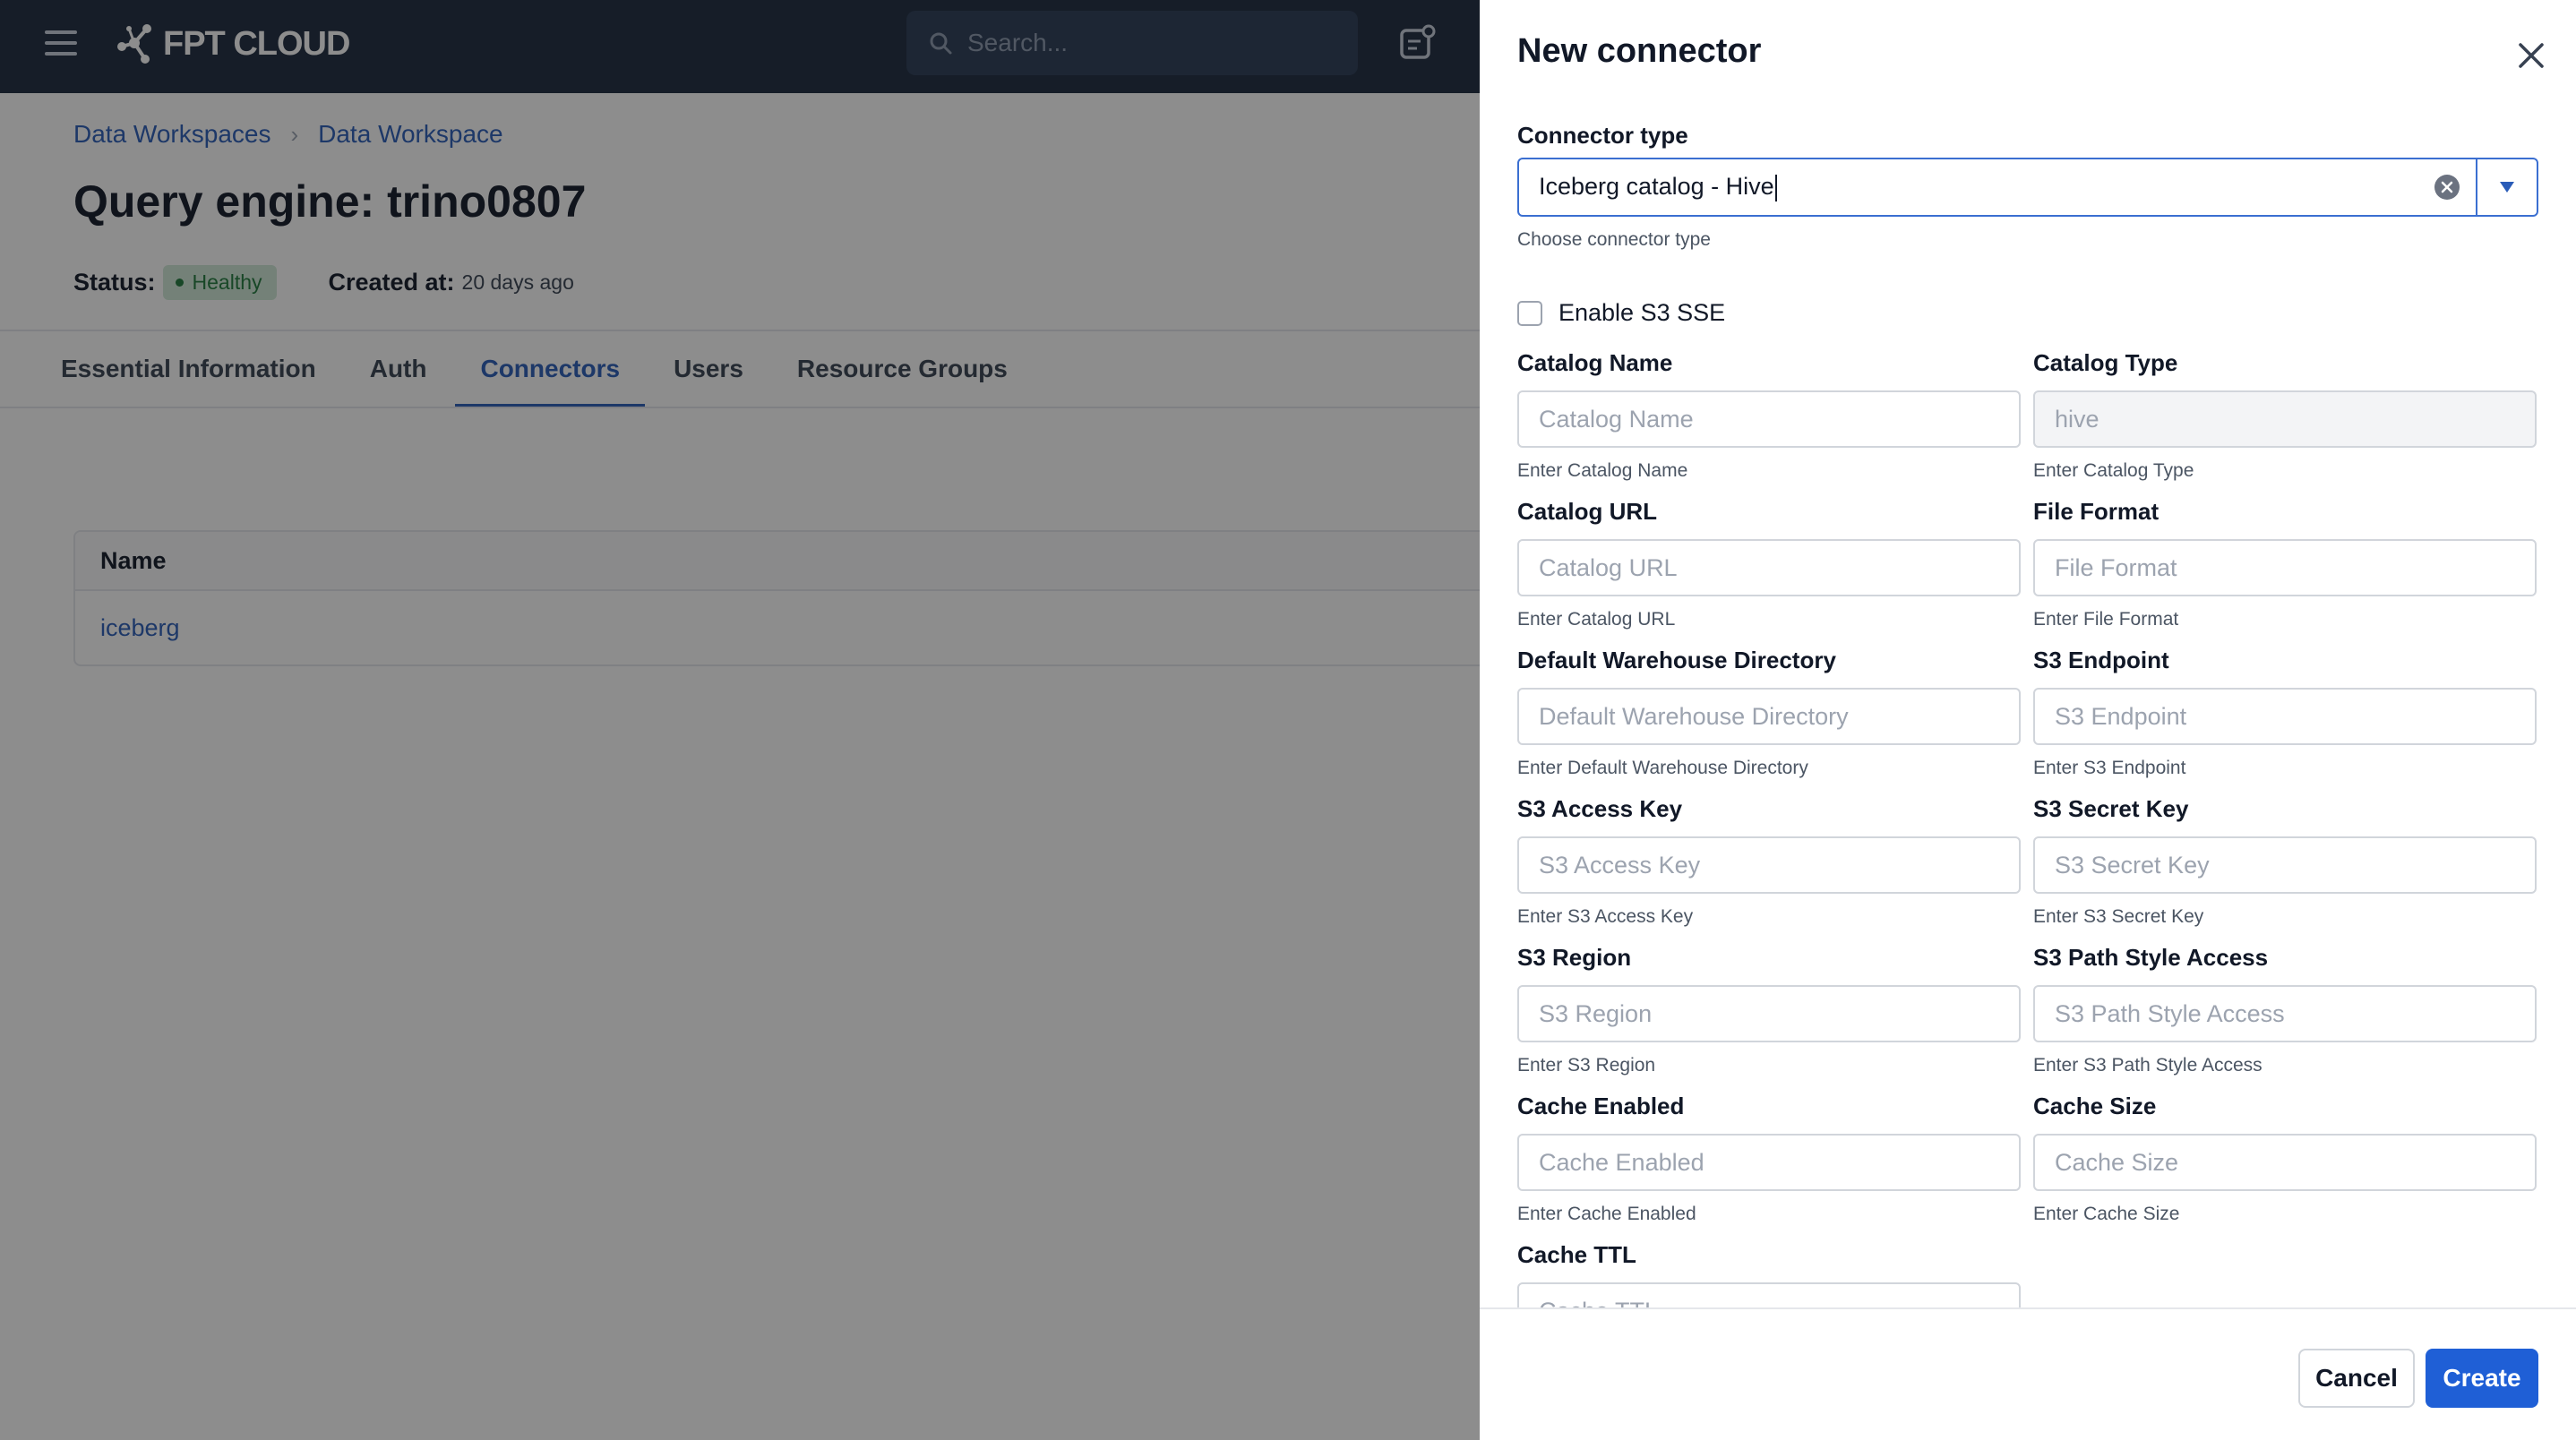 This screenshot has height=1440, width=2576. Describe the element at coordinates (1769, 1295) in the screenshot. I see `cache-ttl-input: Cache TTL` at that location.